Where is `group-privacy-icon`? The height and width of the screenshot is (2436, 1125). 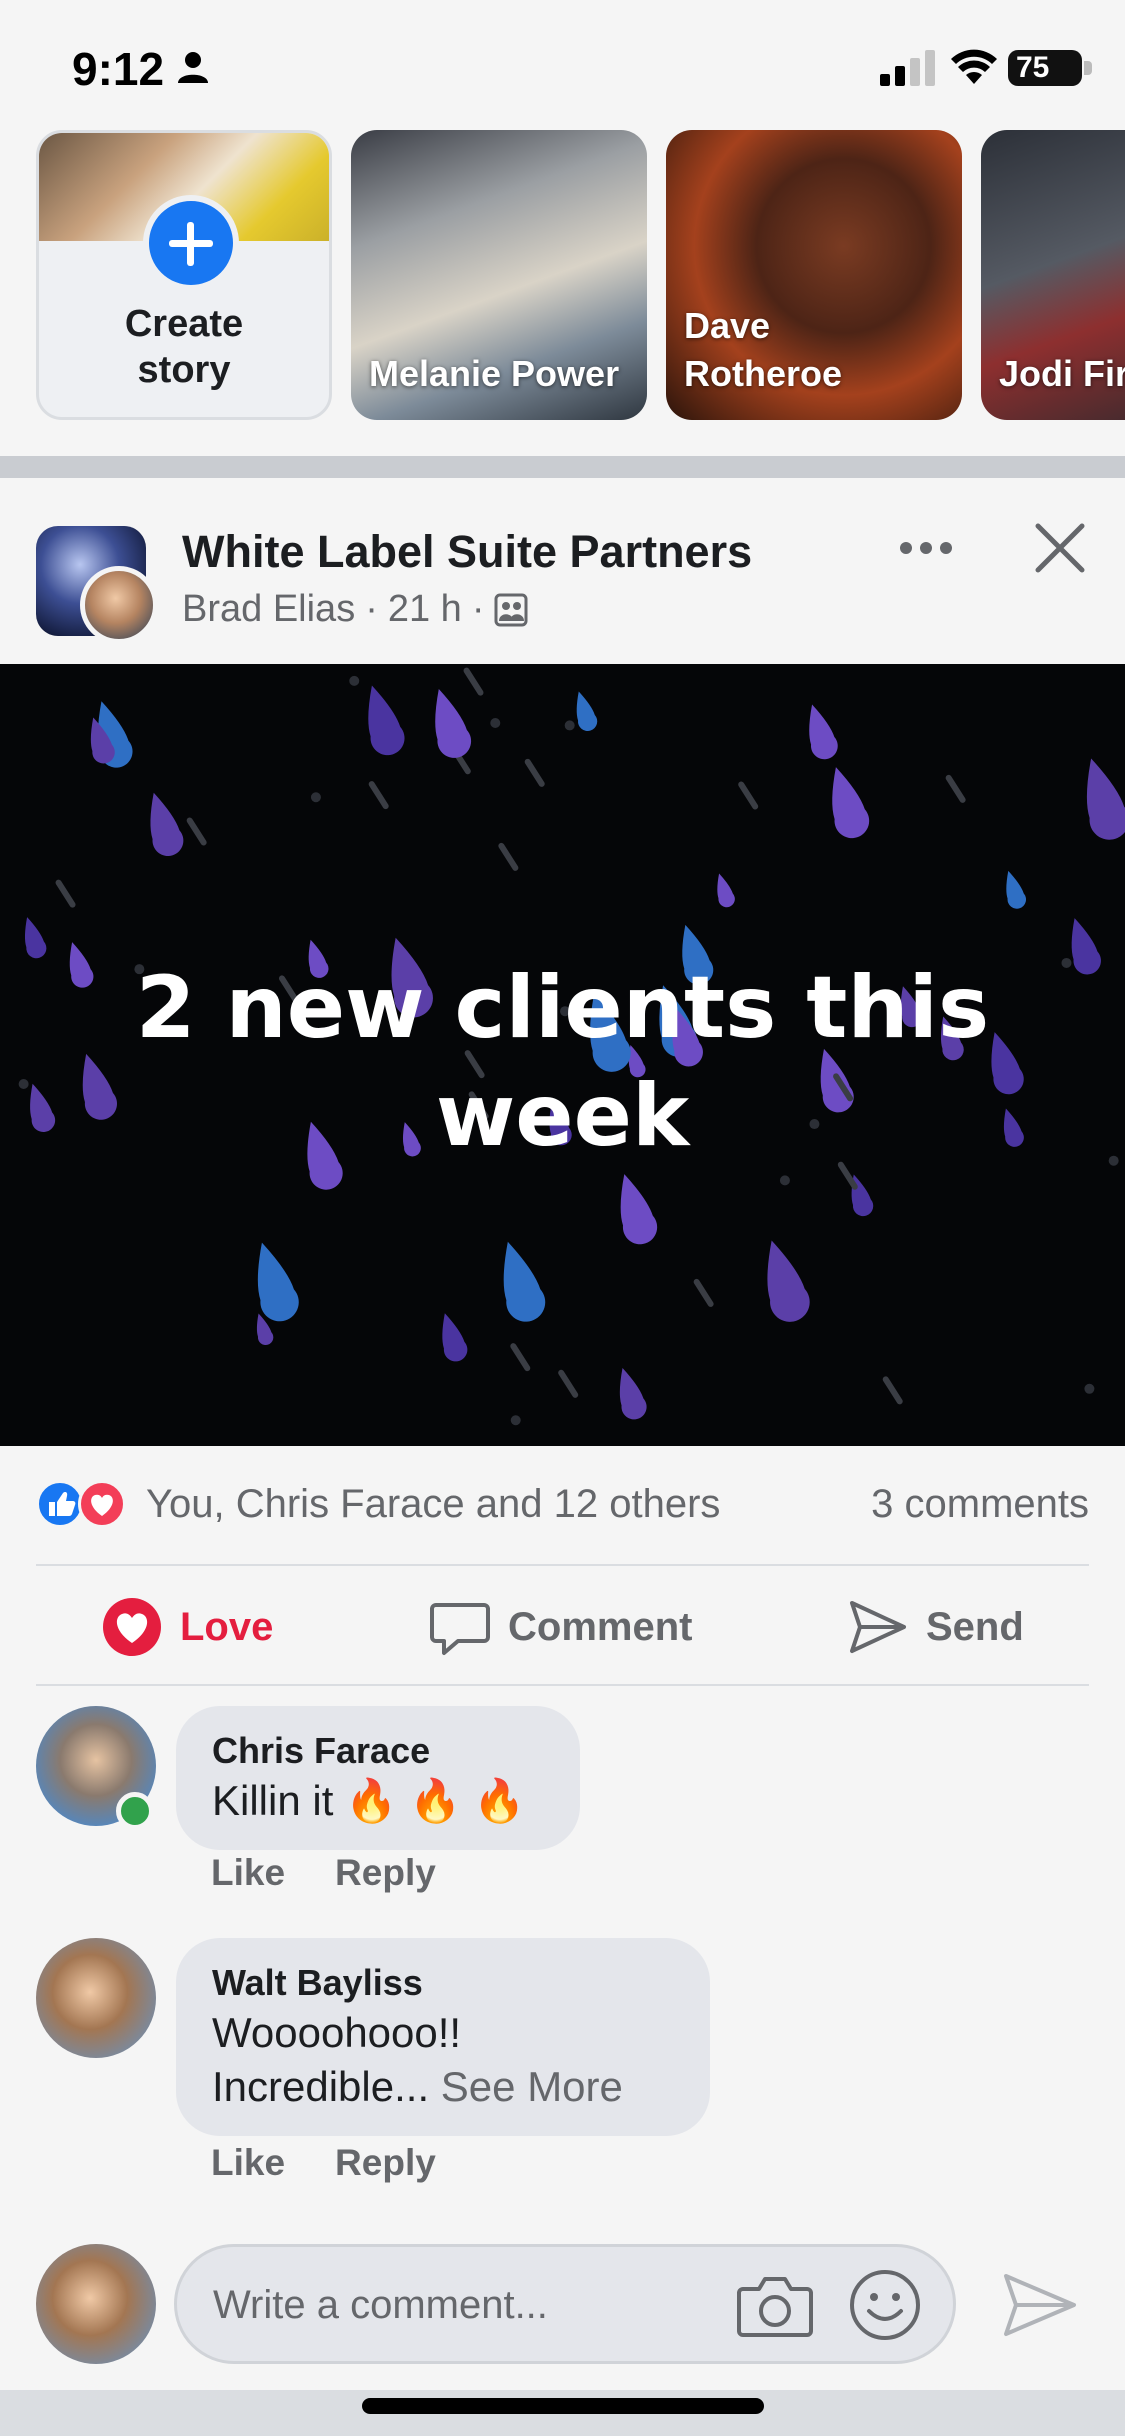
group-privacy-icon is located at coordinates (511, 609).